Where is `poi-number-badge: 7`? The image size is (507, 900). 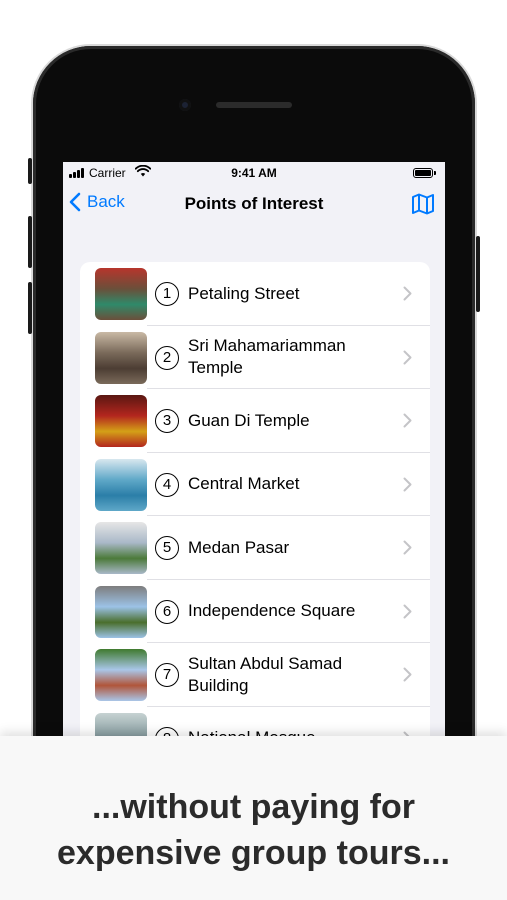
poi-number-badge: 7 is located at coordinates (167, 675).